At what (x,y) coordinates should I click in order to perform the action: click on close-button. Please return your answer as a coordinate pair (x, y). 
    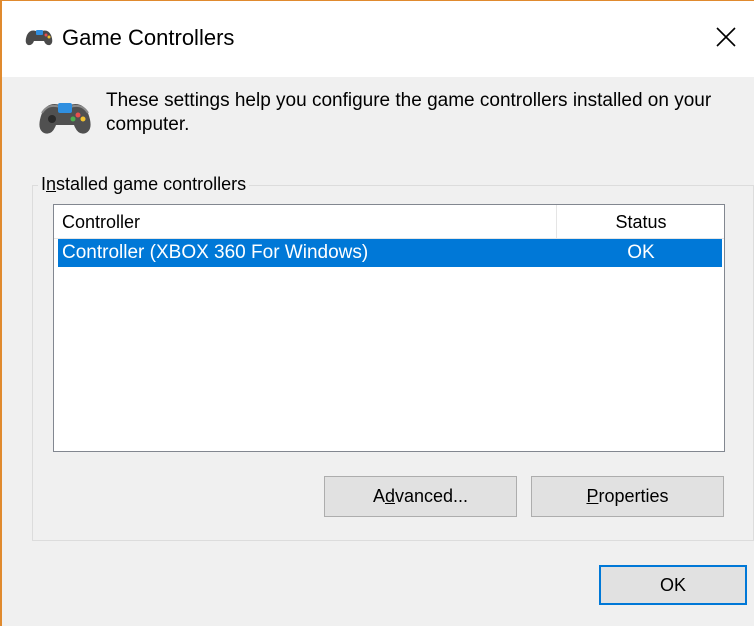
    Looking at the image, I should click on (726, 37).